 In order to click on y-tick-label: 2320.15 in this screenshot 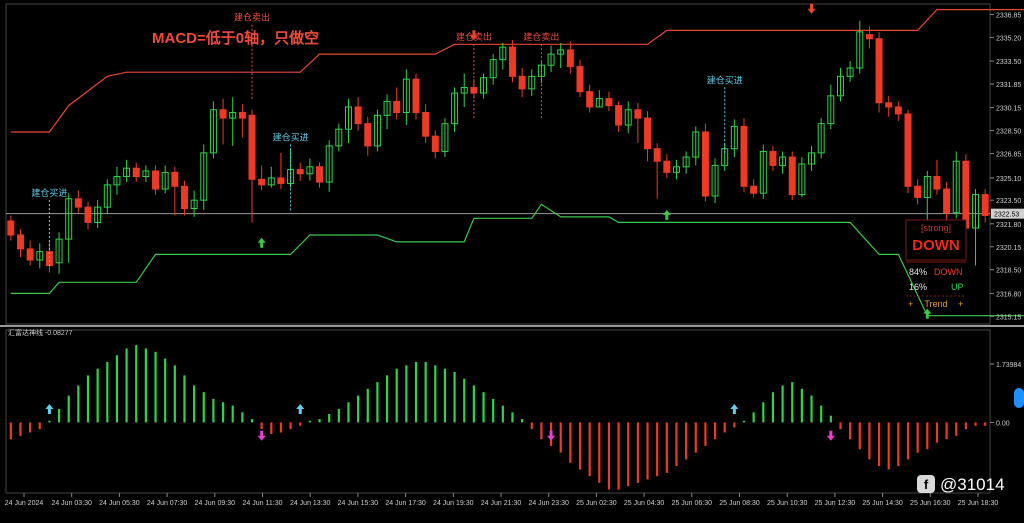, I will do `click(1008, 248)`.